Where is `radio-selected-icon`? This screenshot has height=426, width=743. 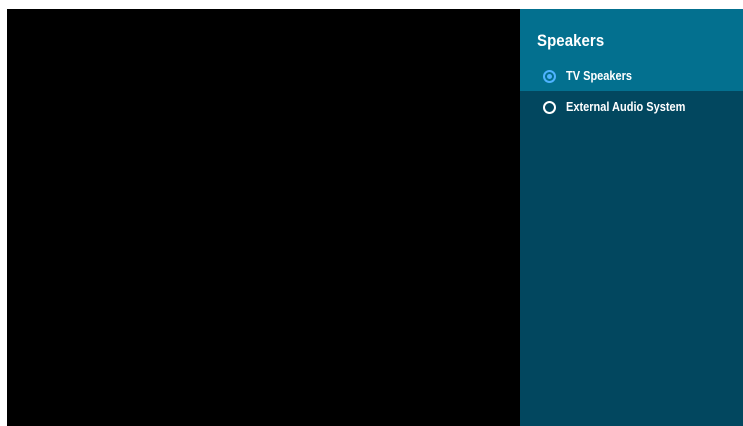 radio-selected-icon is located at coordinates (549, 76).